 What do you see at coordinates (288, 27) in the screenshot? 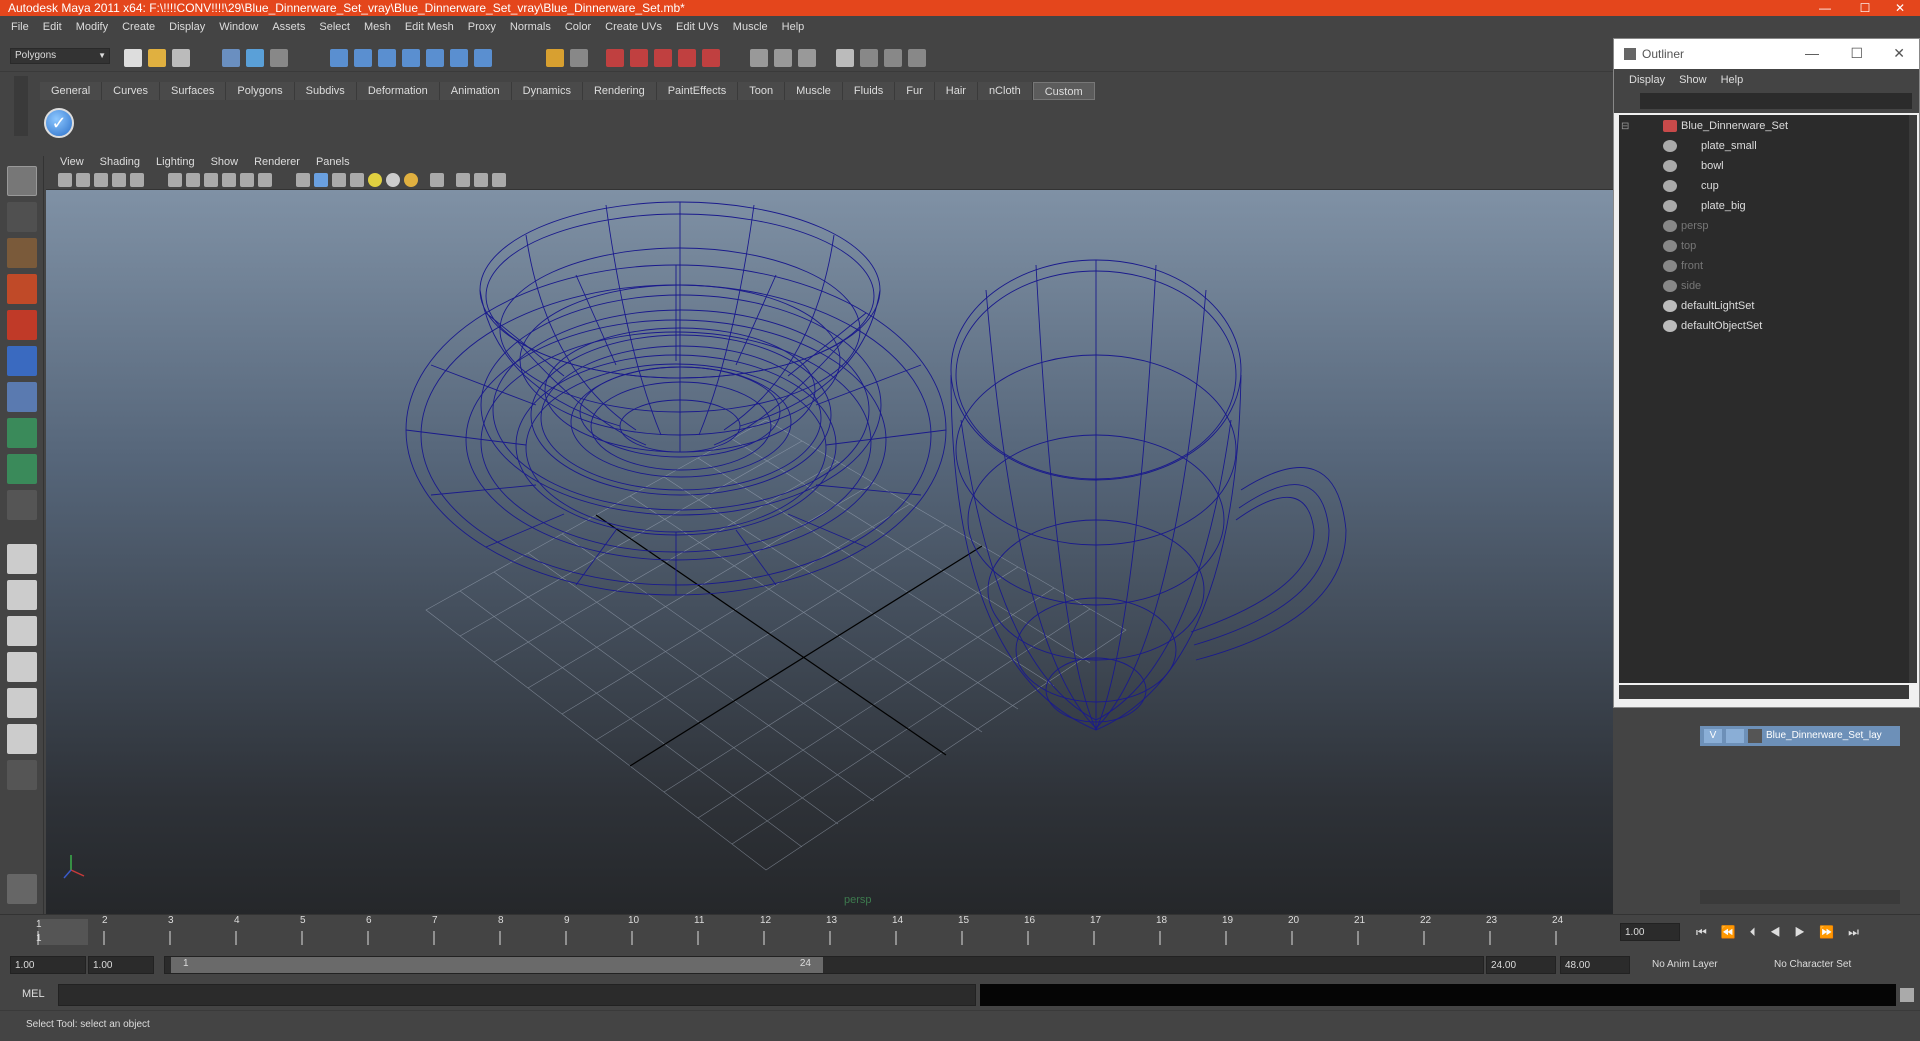
I see `menu-assets: Assets` at bounding box center [288, 27].